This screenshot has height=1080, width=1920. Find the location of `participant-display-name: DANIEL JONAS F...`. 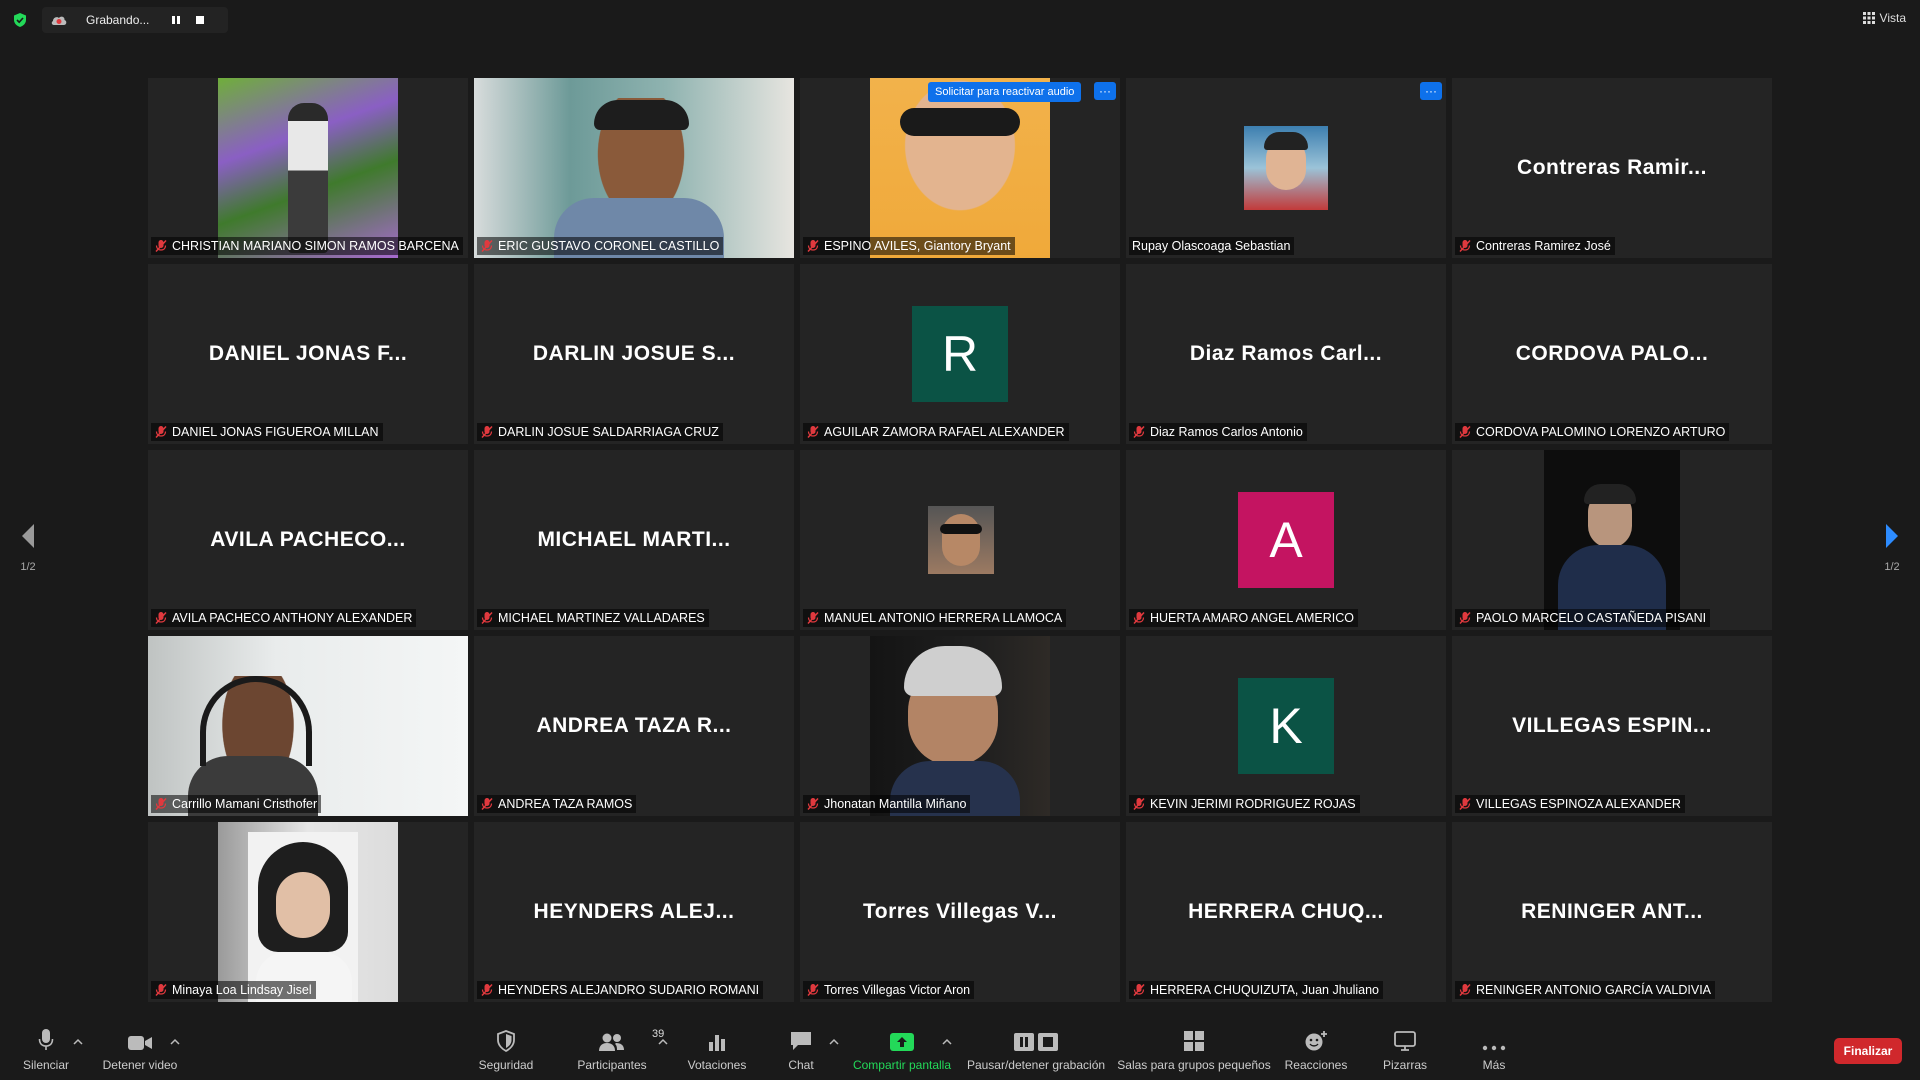

participant-display-name: DANIEL JONAS F... is located at coordinates (308, 353).